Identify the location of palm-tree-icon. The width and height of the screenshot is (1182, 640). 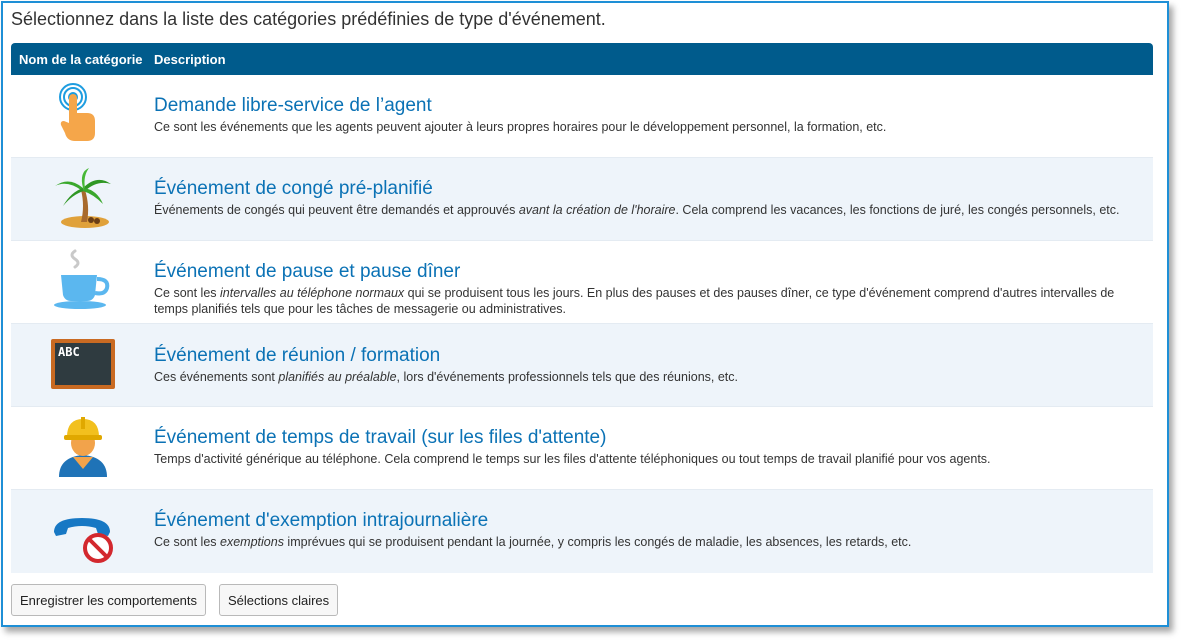
(82, 198).